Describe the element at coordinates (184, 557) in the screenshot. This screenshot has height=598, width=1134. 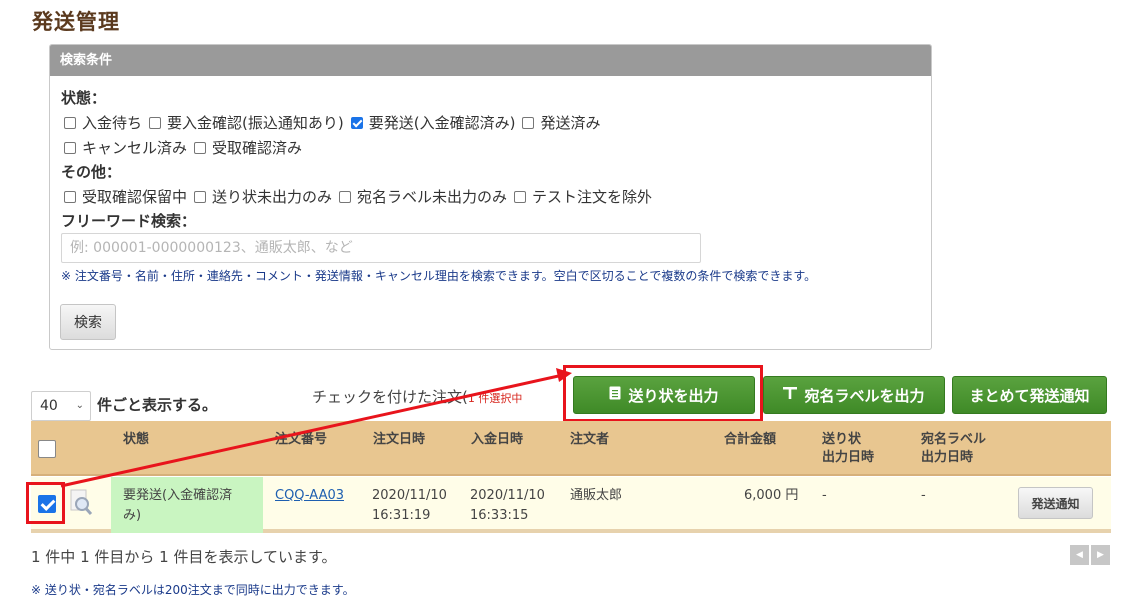
I see `pagination-summary: 1 件中 1 件目から 1 件目を表示しています。` at that location.